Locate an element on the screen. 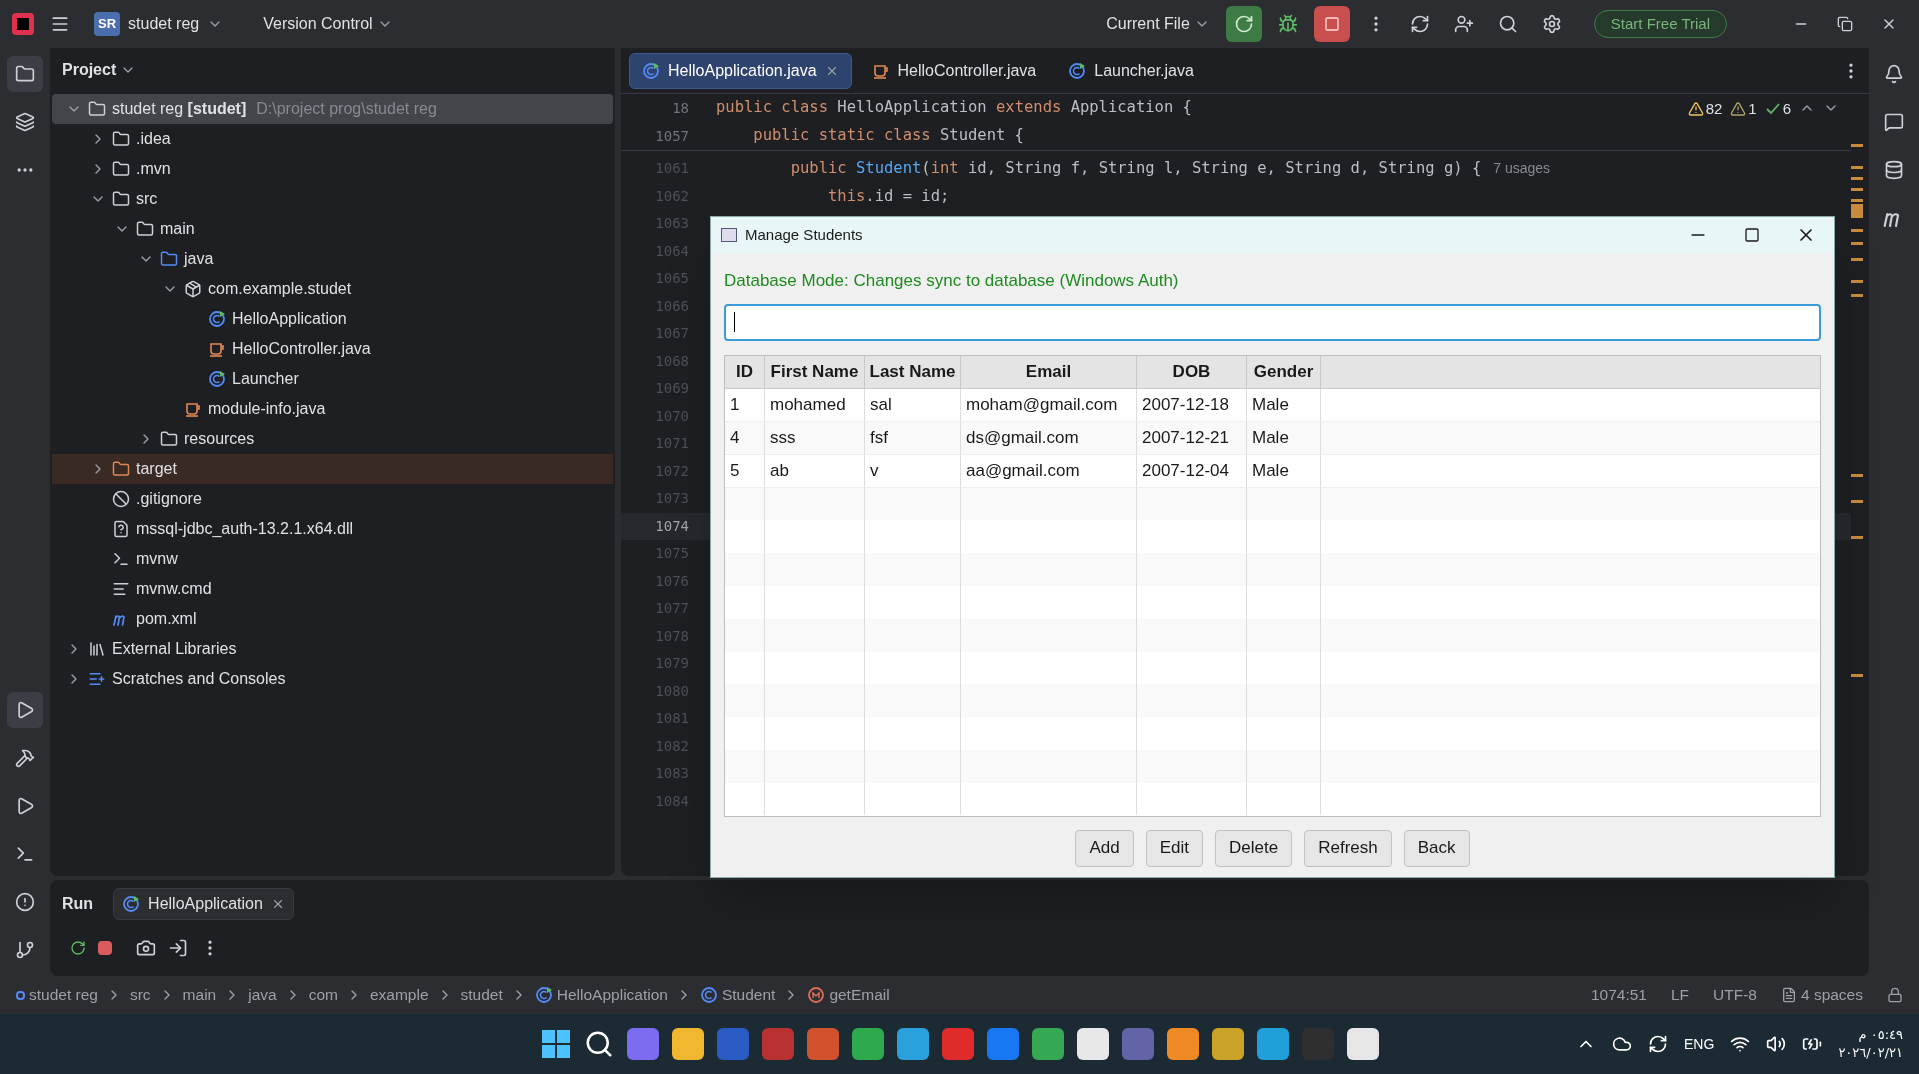 The image size is (1919, 1074). typo-count: 6 is located at coordinates (1777, 109).